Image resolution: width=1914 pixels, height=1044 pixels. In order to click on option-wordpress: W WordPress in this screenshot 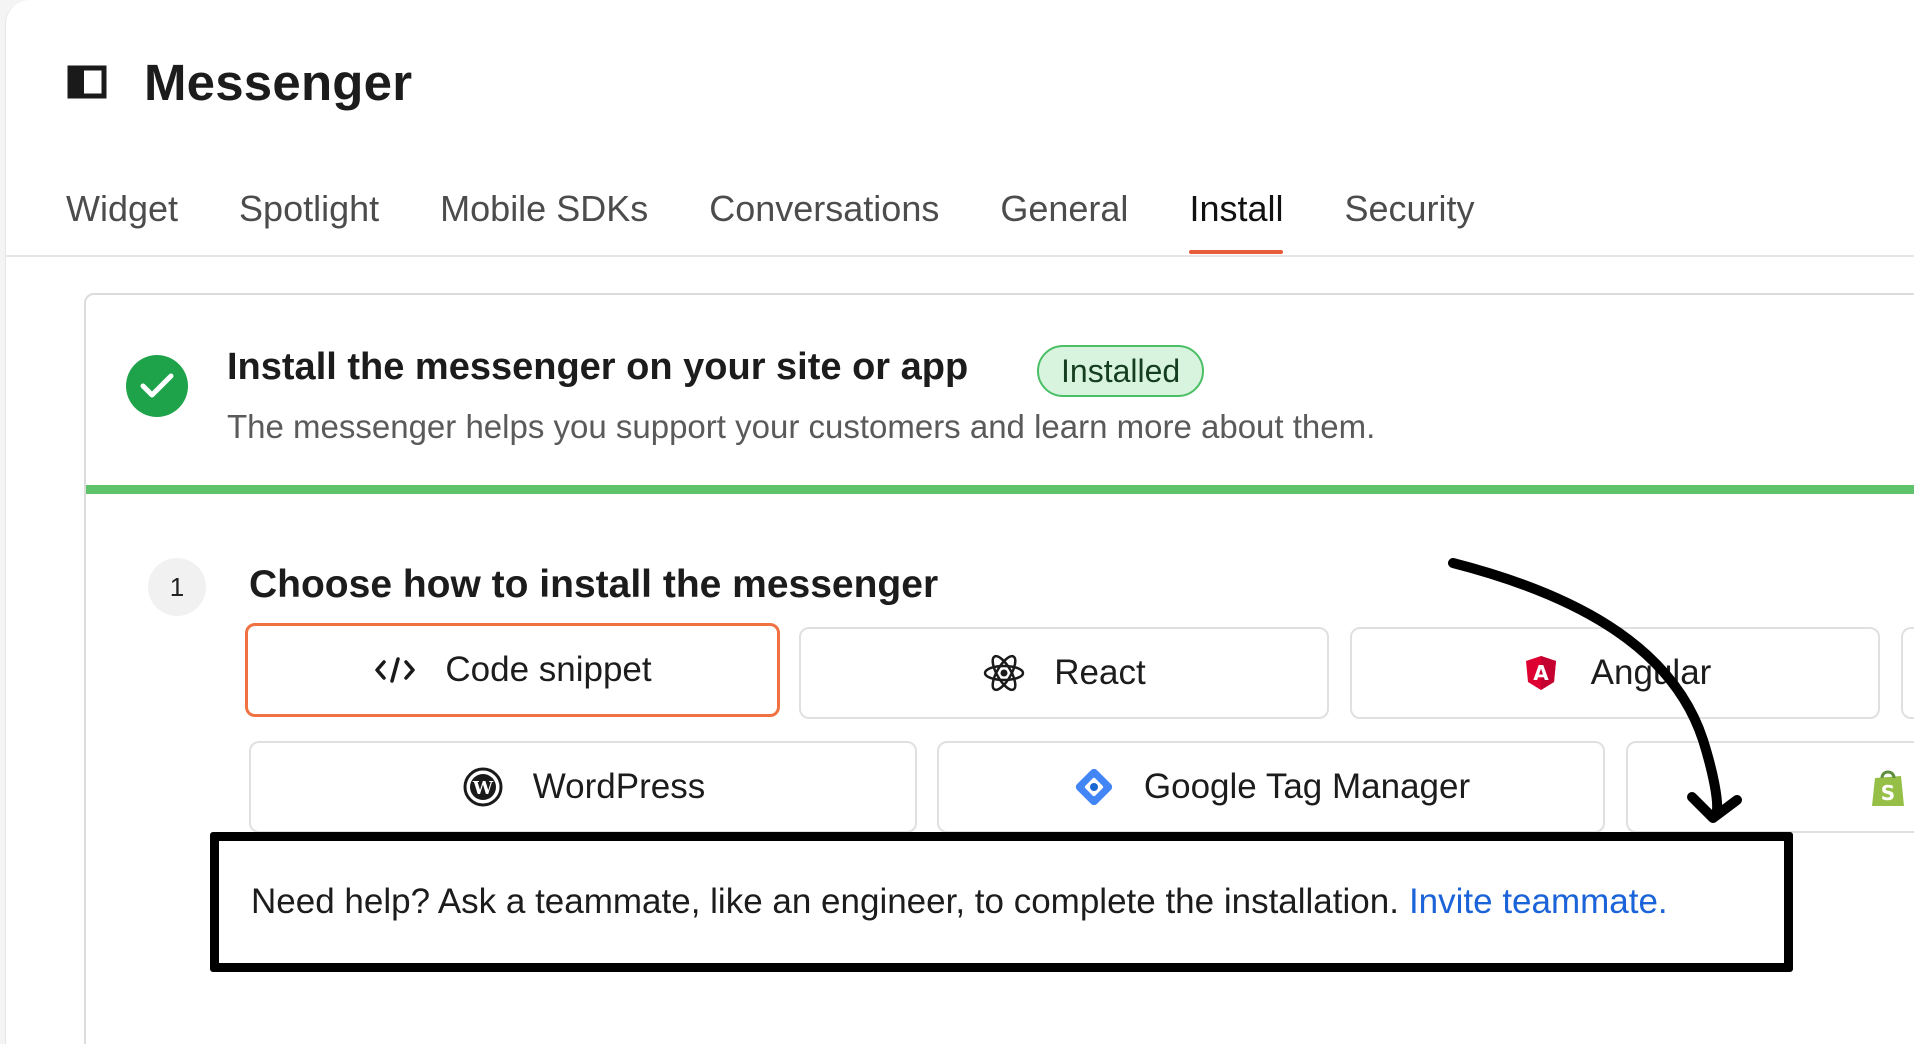, I will do `click(583, 787)`.